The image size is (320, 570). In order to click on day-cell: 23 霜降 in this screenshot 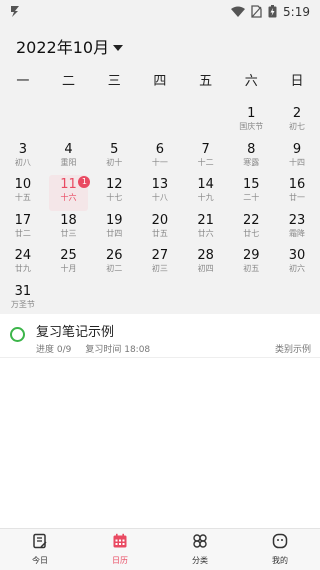, I will do `click(297, 229)`.